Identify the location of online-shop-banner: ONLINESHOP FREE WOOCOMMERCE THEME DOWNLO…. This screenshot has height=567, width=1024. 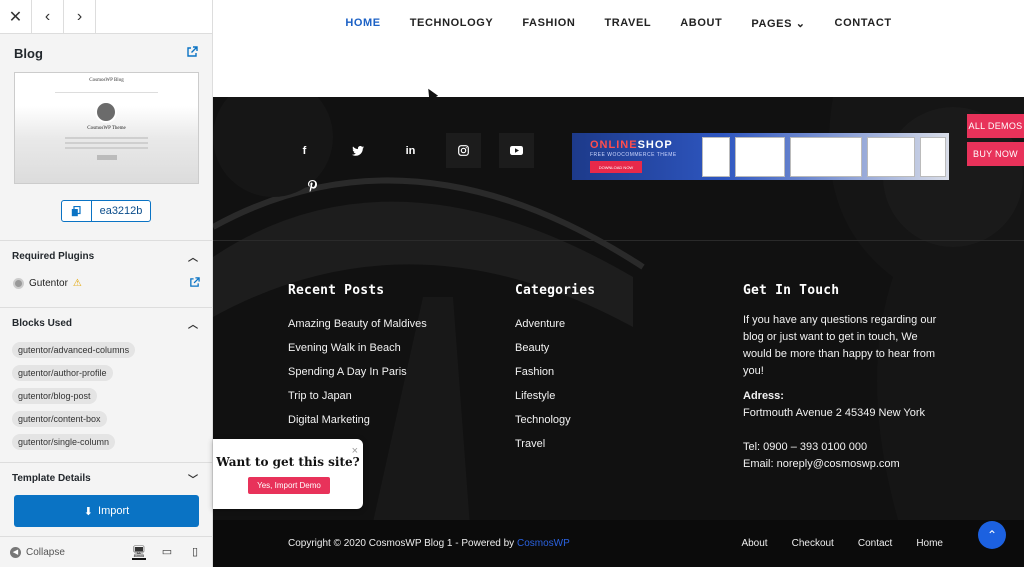
(760, 156).